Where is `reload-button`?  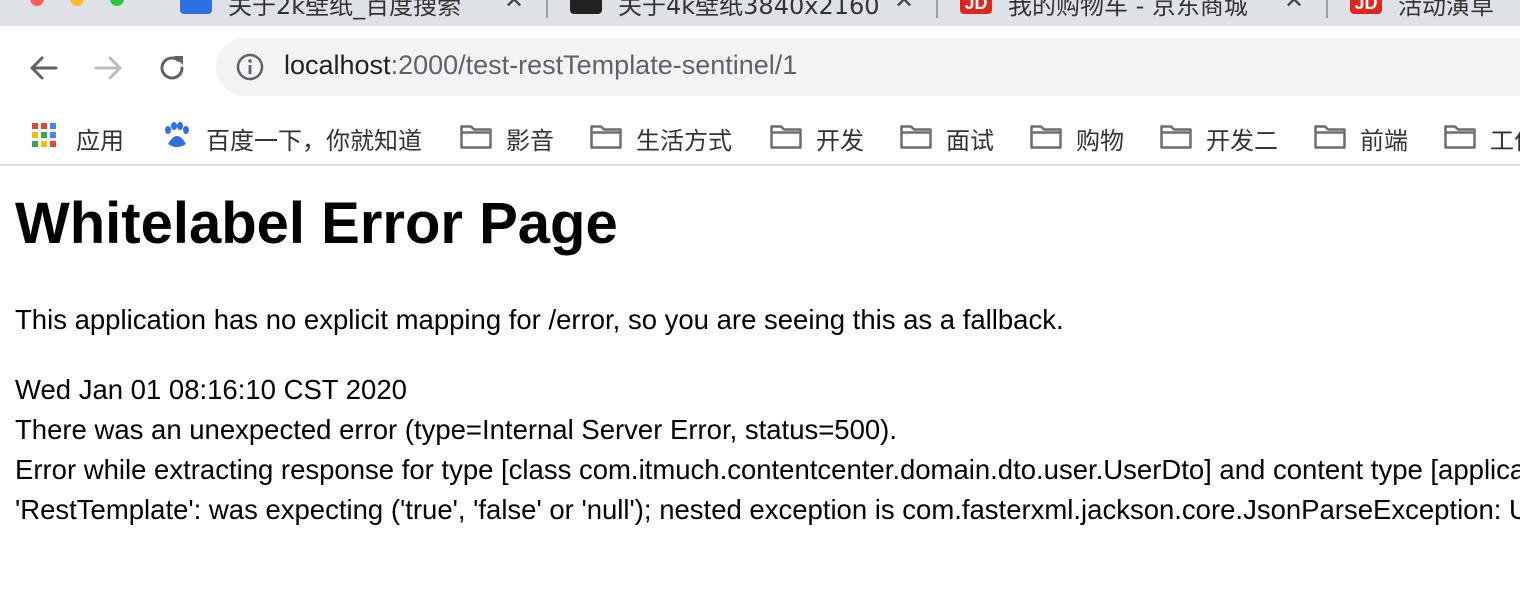 reload-button is located at coordinates (172, 68).